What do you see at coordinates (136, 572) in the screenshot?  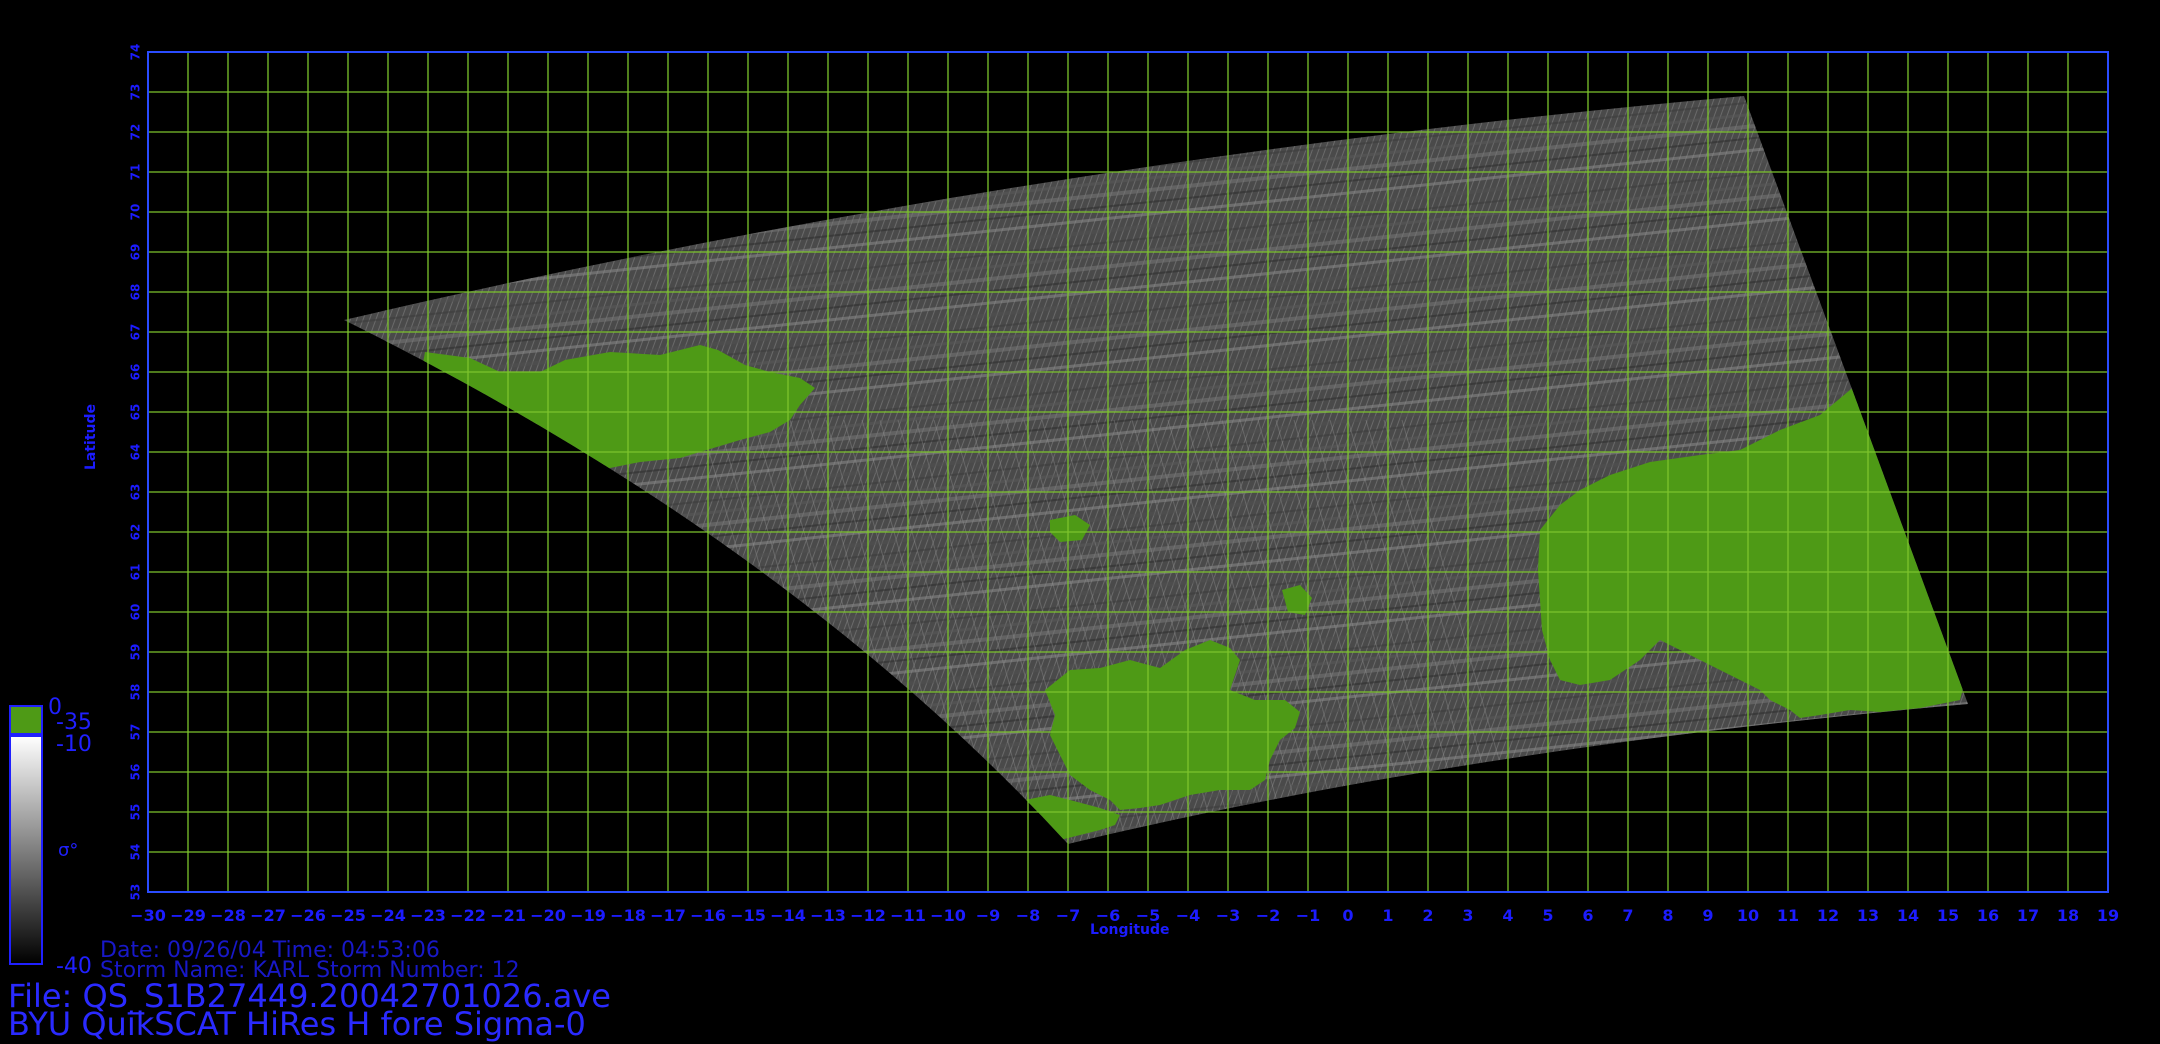 I see `latitude-tick-label: 61` at bounding box center [136, 572].